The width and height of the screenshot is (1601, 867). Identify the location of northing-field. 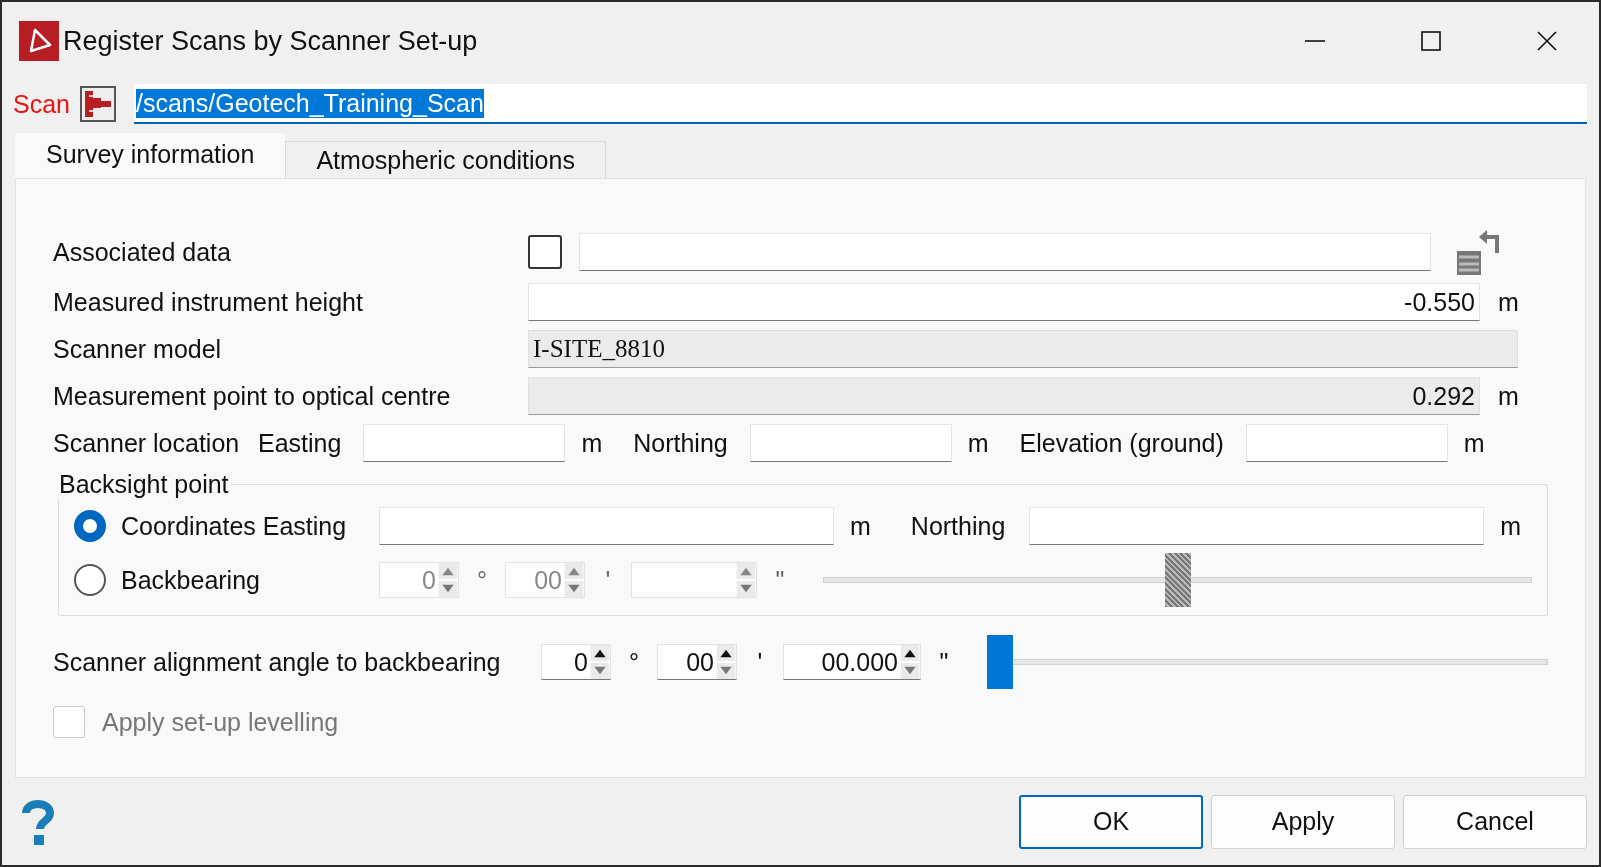
(1257, 526).